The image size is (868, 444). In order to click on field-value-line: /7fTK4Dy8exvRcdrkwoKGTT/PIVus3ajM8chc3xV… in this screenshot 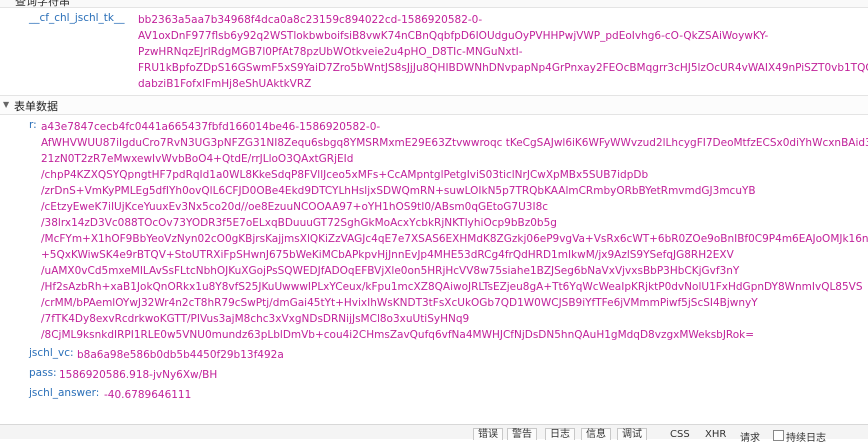, I will do `click(255, 319)`.